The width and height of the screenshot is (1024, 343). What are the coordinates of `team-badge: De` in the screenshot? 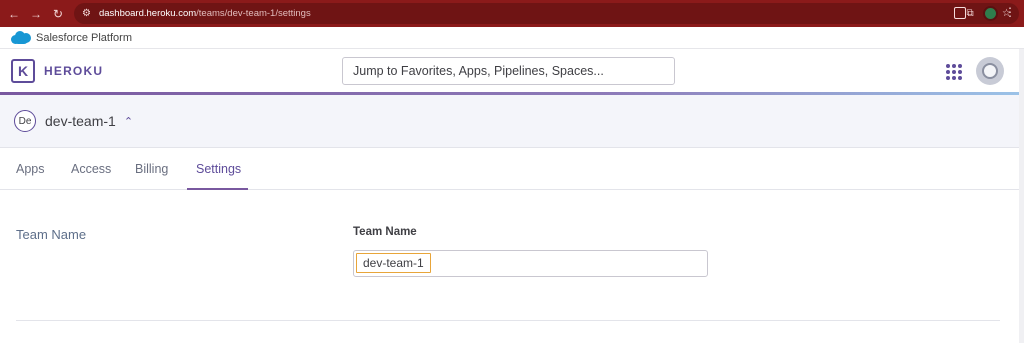 It's located at (25, 121).